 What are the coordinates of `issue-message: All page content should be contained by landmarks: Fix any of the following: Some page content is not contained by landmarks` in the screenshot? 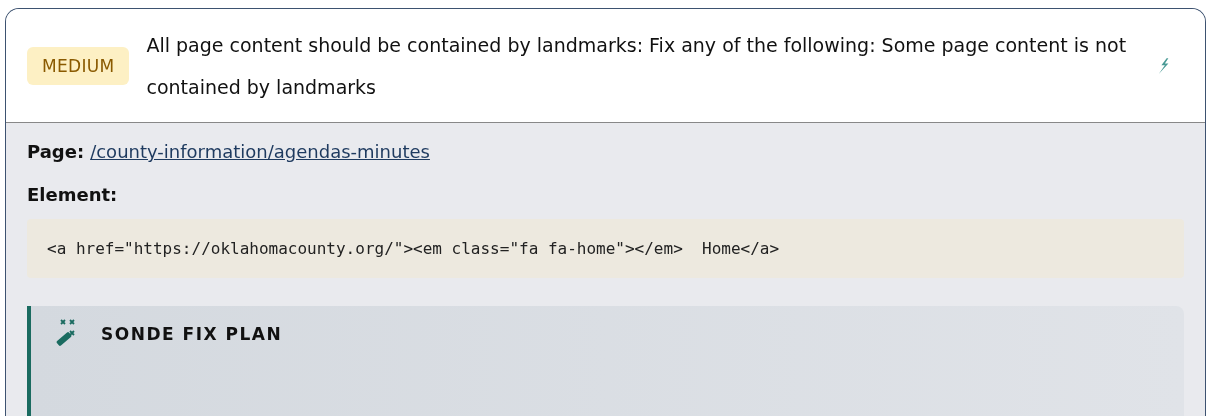 It's located at (636, 66).